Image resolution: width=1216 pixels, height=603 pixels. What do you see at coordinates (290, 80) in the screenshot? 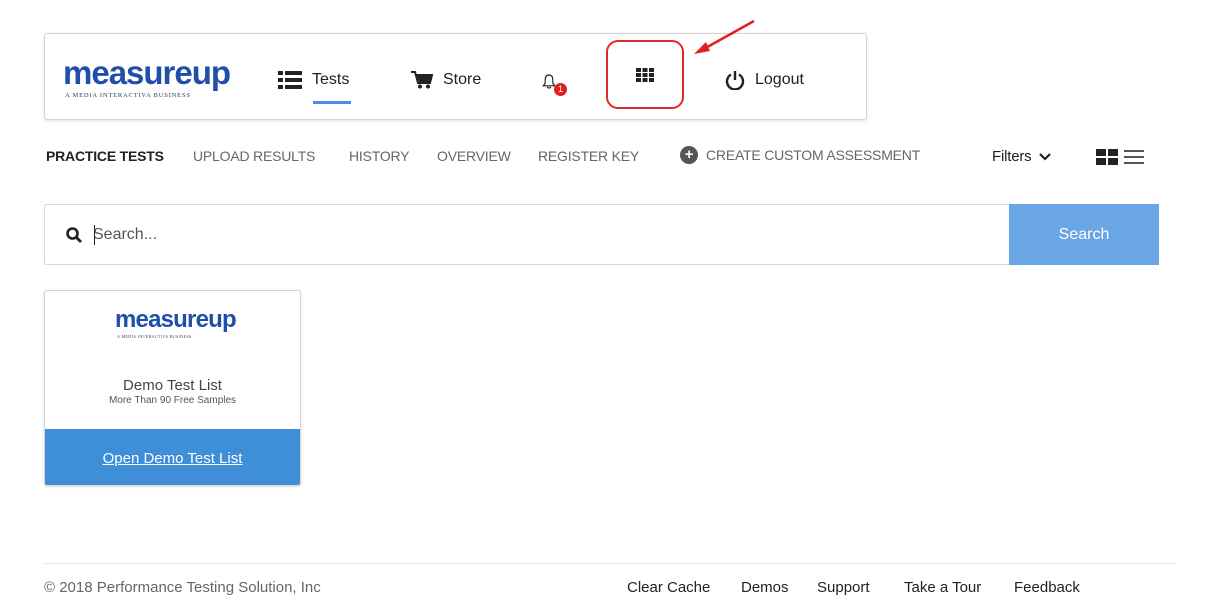
I see `list-icon` at bounding box center [290, 80].